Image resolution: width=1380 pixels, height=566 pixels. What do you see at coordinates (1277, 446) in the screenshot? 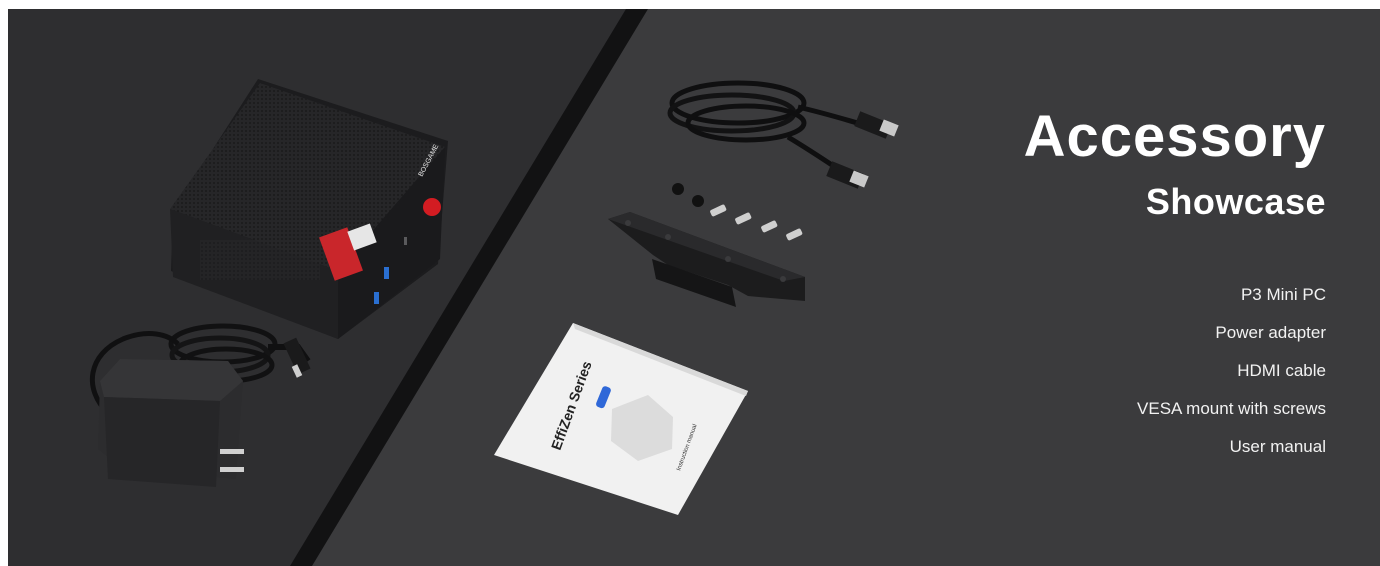
I see `list-item: User manual` at bounding box center [1277, 446].